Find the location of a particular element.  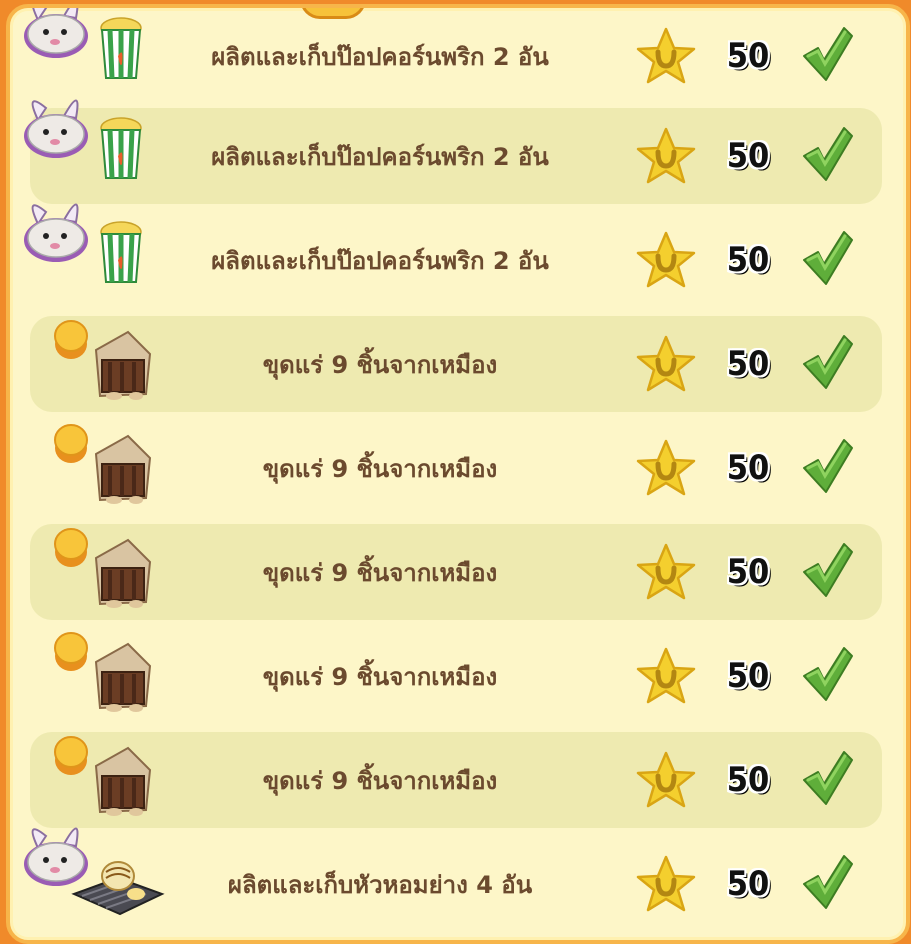

grilled-onion-icon is located at coordinates (118, 889).